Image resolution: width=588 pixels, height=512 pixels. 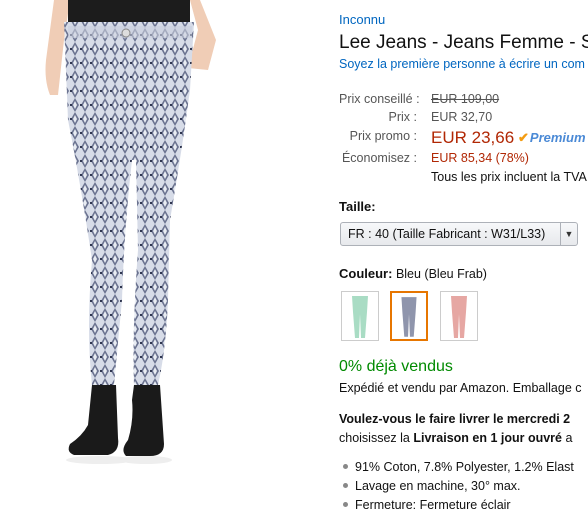 What do you see at coordinates (465, 99) in the screenshot?
I see `list-price: EUR 109,00` at bounding box center [465, 99].